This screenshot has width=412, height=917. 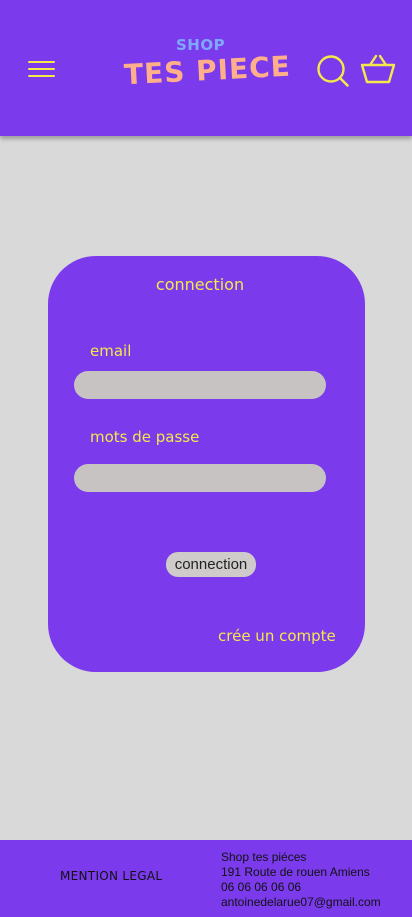 I want to click on email-label: email, so click(x=111, y=351).